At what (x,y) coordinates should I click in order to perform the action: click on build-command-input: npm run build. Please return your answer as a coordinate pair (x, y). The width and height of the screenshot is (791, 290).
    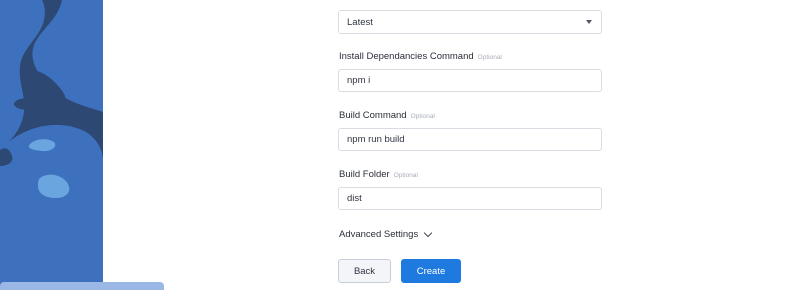
    Looking at the image, I should click on (470, 139).